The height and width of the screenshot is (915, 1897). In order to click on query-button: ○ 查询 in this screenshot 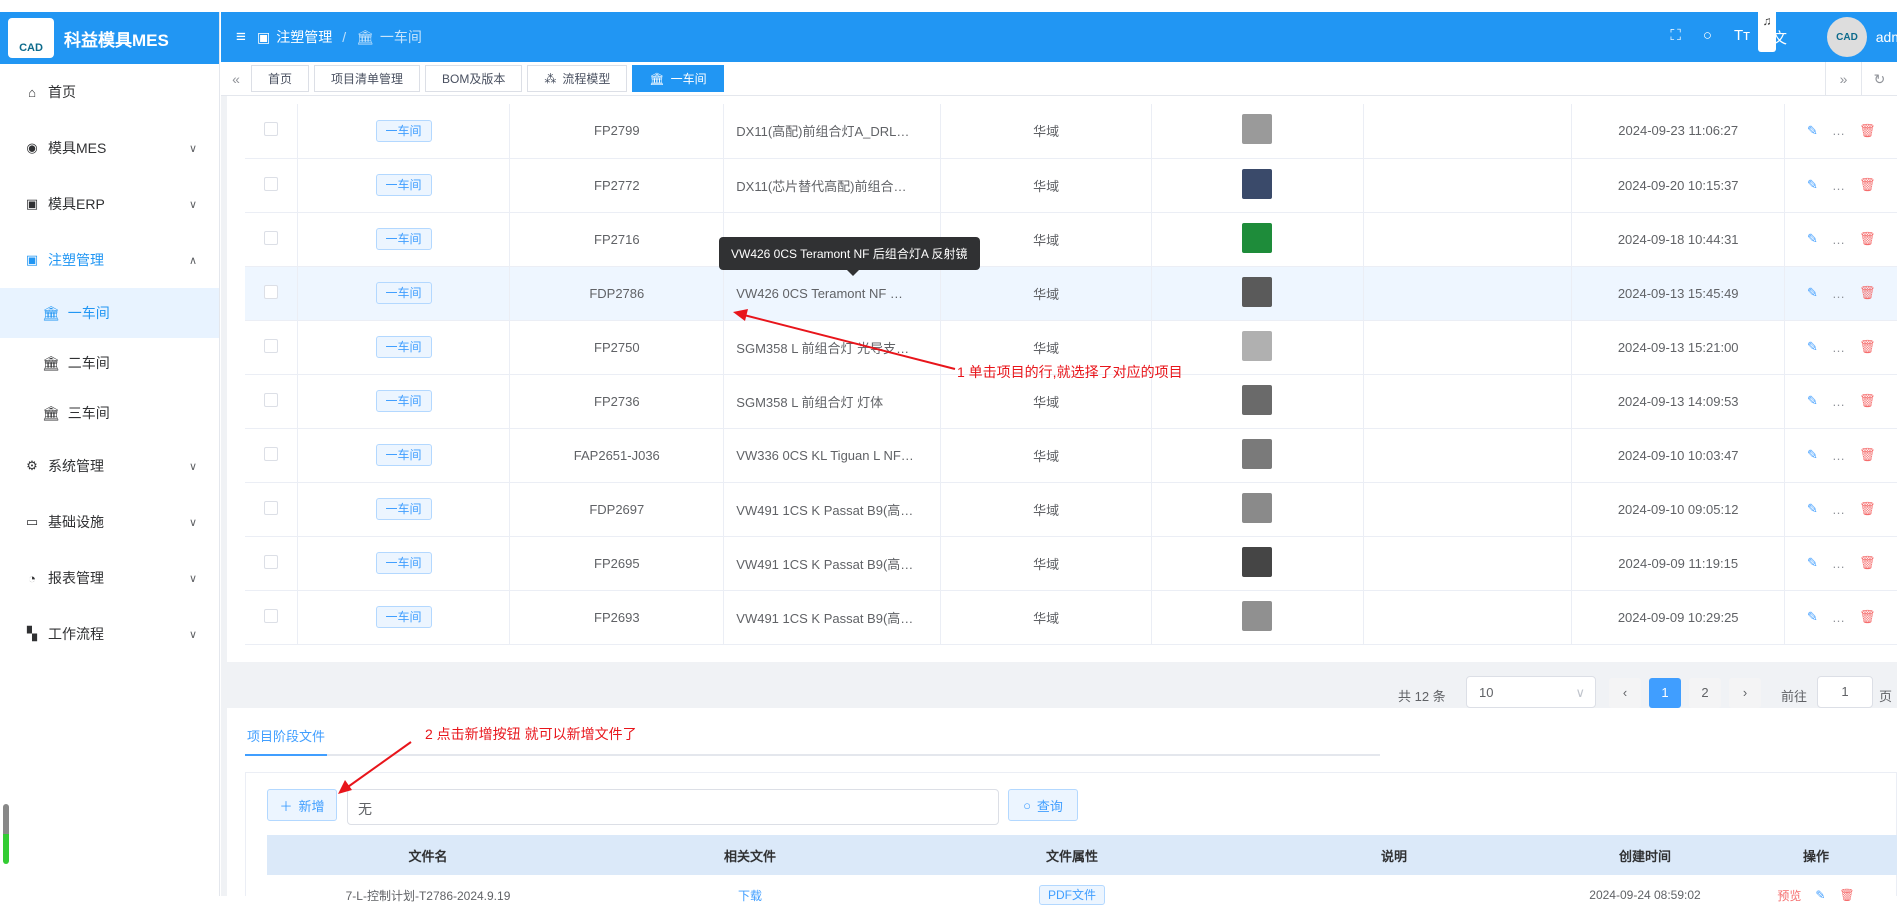, I will do `click(1043, 805)`.